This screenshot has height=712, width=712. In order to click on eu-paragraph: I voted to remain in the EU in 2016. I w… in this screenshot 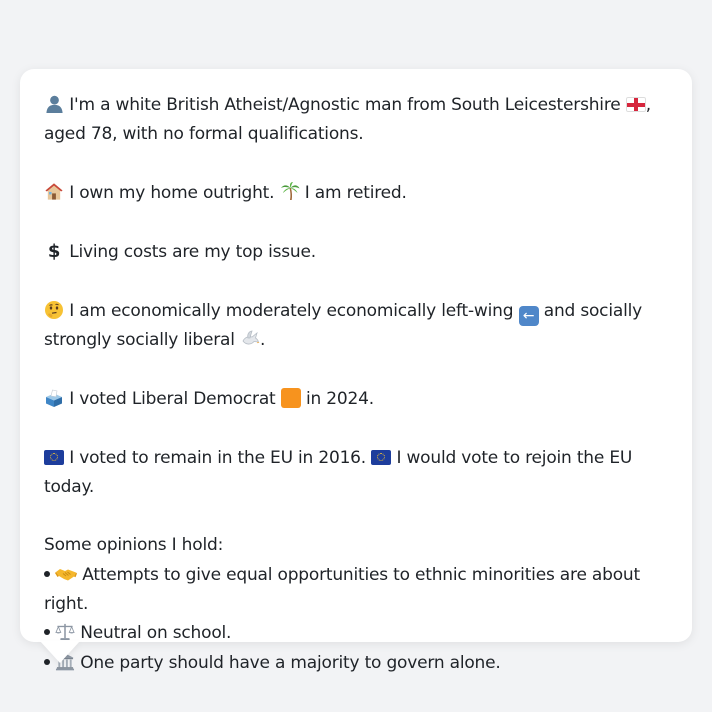, I will do `click(358, 473)`.